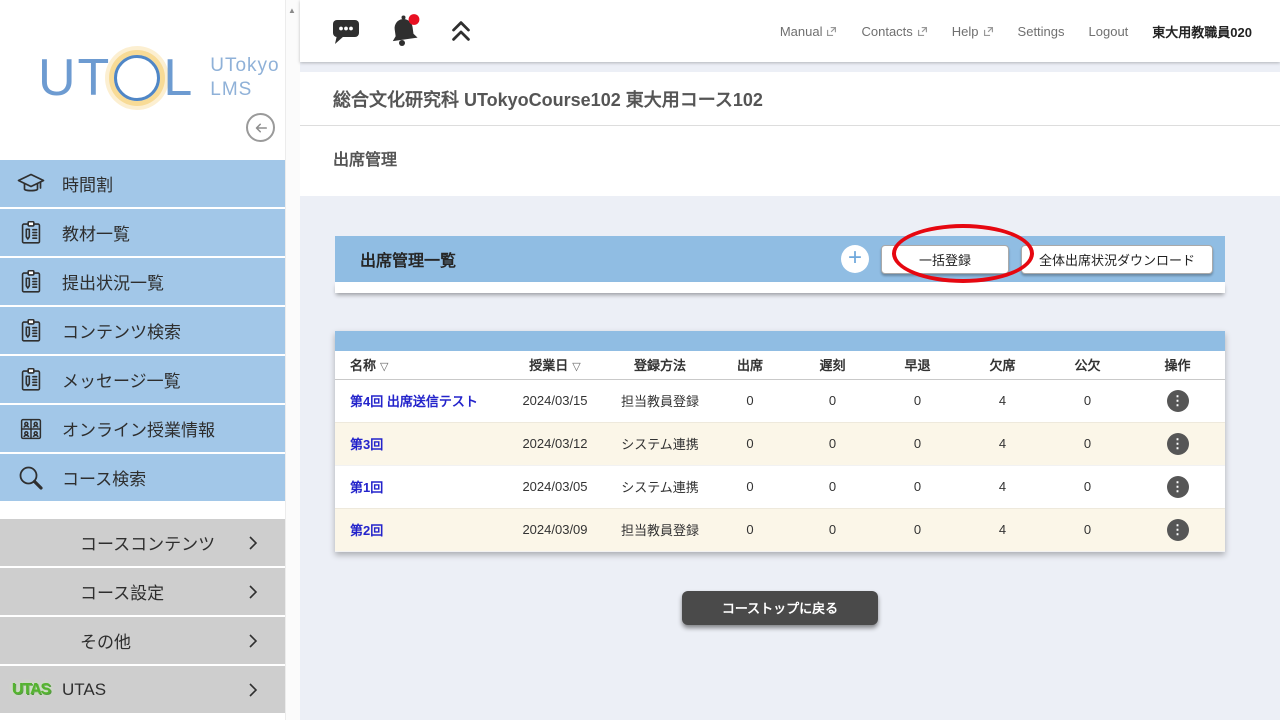  Describe the element at coordinates (137, 78) in the screenshot. I see `utol-logo-ring-icon` at that location.